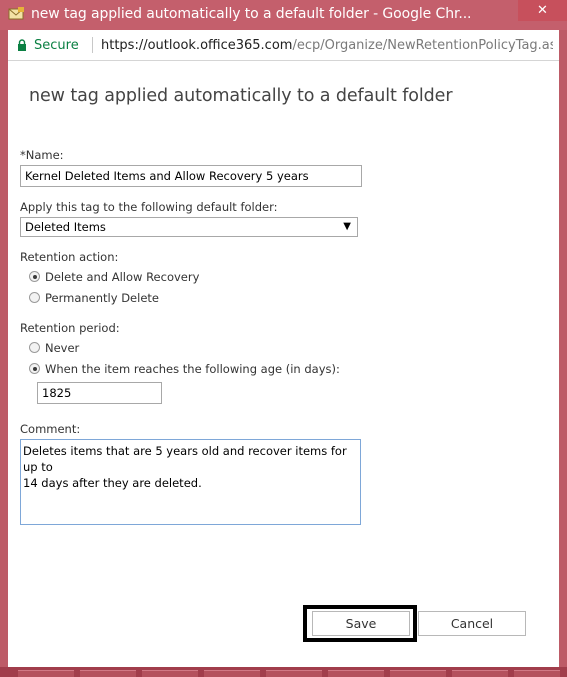  Describe the element at coordinates (65, 227) in the screenshot. I see `default-folder-selected: Deleted Items` at that location.